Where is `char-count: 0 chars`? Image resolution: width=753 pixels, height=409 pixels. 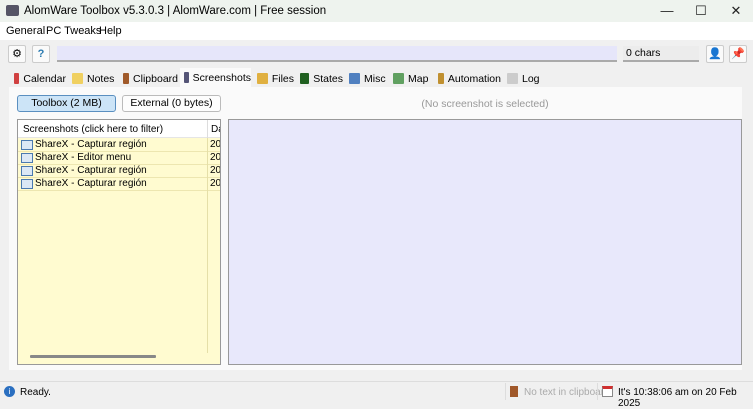
char-count: 0 chars is located at coordinates (661, 54).